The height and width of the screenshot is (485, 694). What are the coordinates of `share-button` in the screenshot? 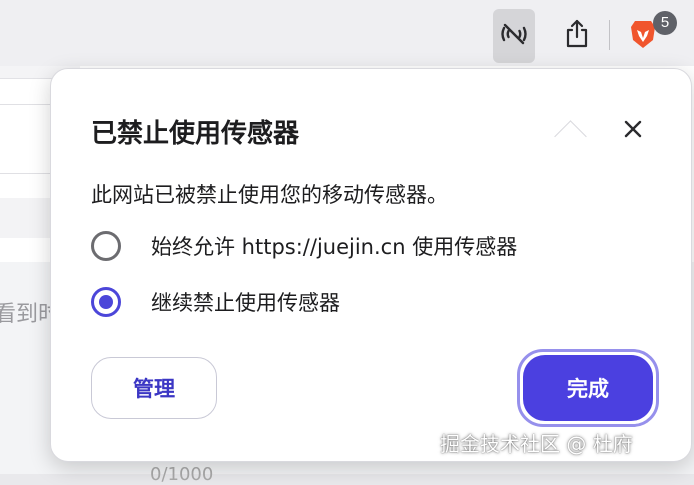 It's located at (577, 36).